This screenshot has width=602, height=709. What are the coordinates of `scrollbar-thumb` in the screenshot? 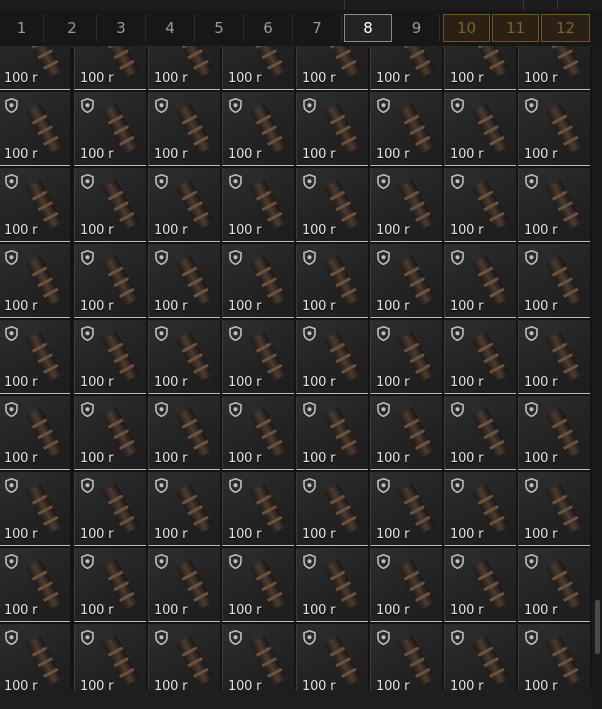 It's located at (597, 627).